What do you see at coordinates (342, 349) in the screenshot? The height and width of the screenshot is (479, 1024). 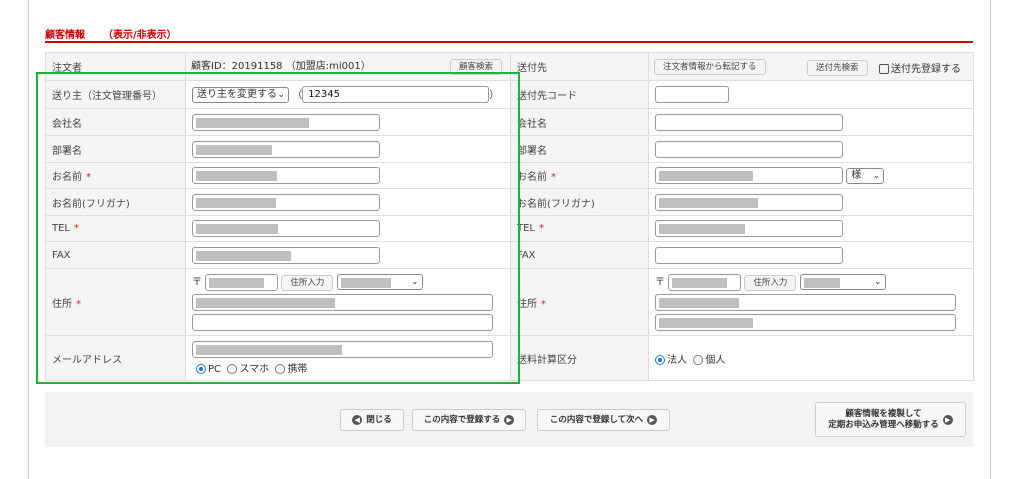 I see `email-input` at bounding box center [342, 349].